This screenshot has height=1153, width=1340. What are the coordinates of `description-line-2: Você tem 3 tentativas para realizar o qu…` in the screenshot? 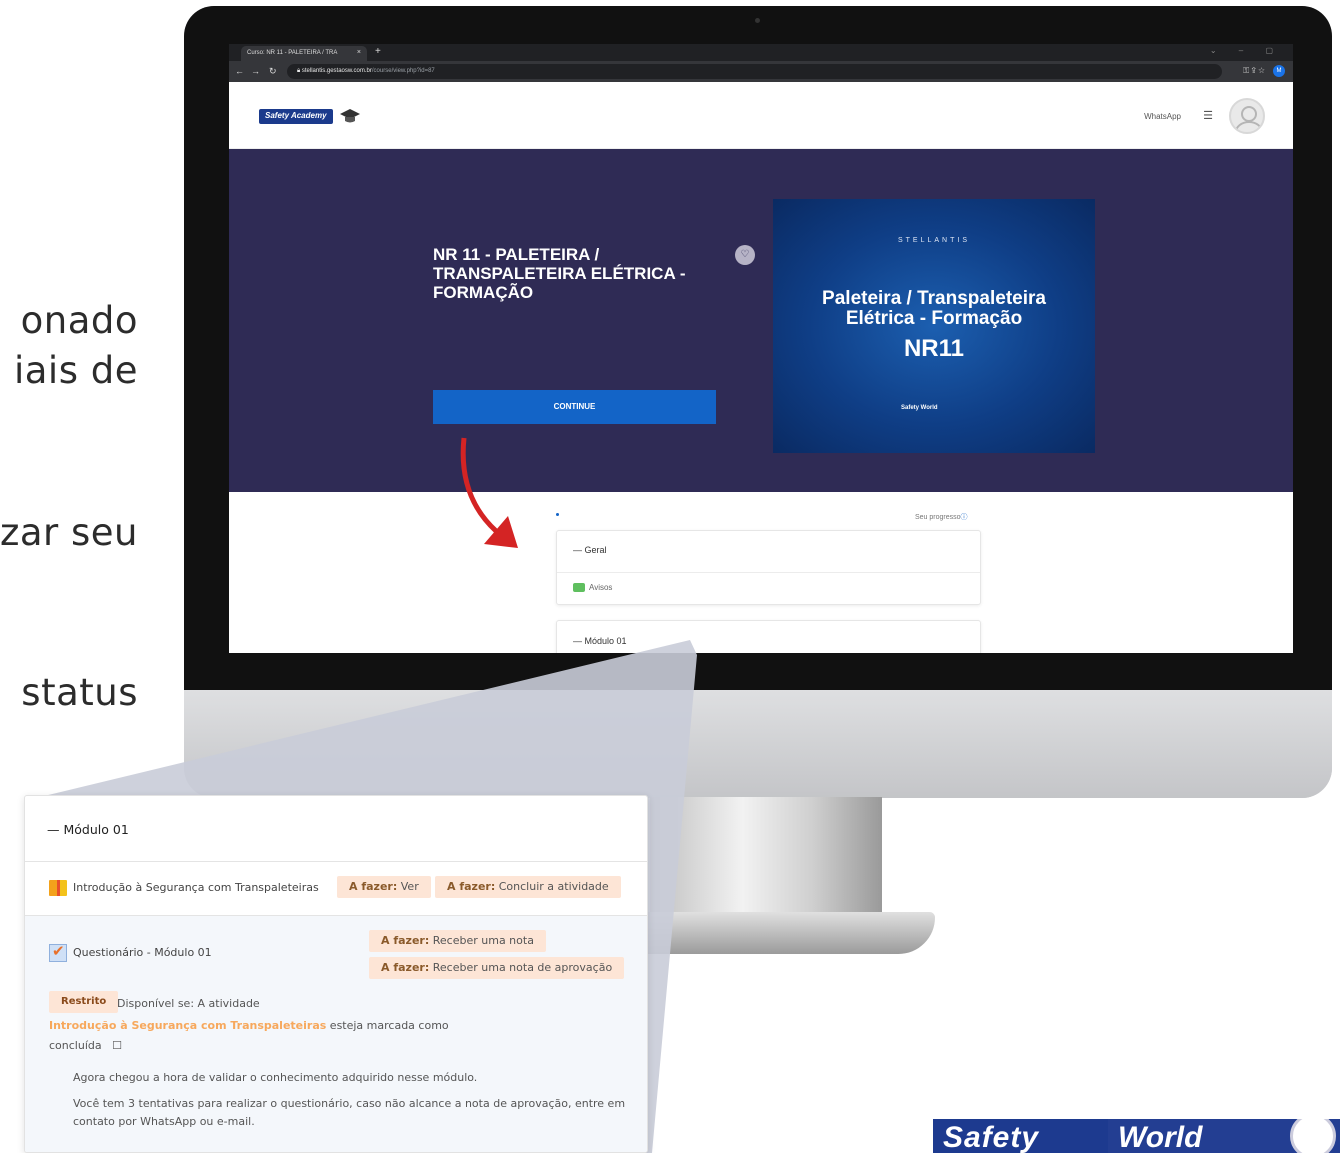 It's located at (349, 1103).